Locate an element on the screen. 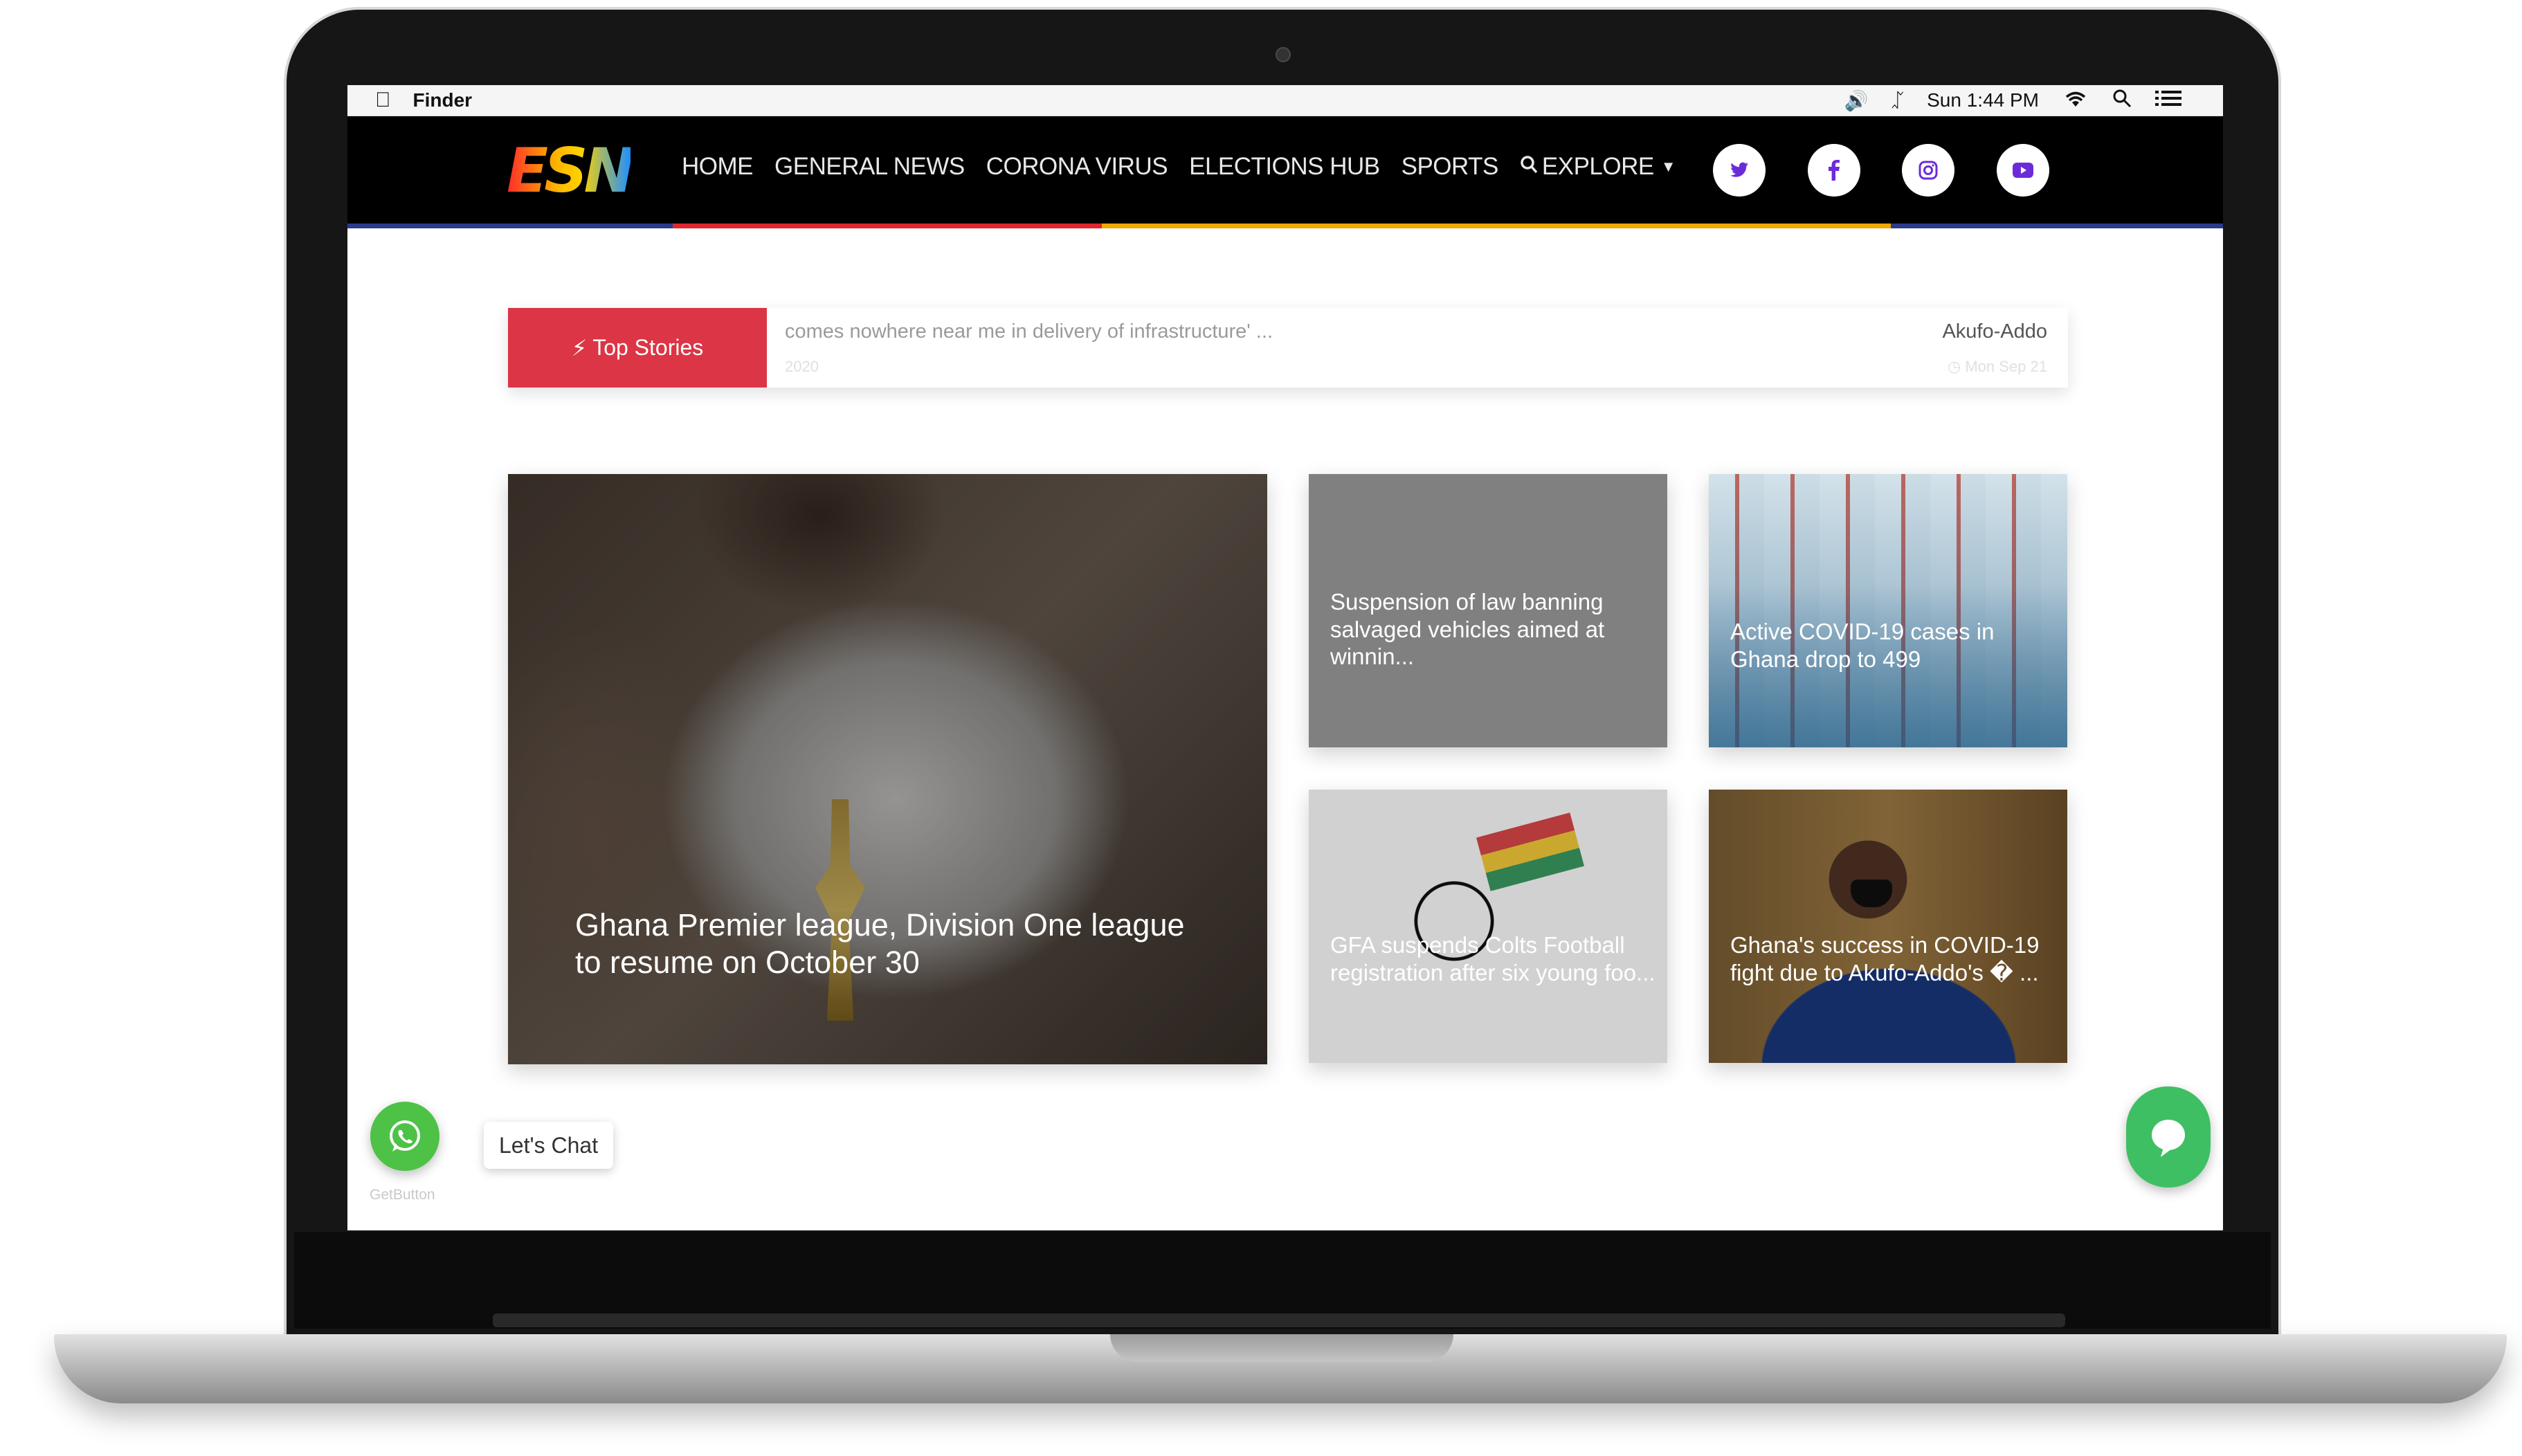 The width and height of the screenshot is (2522, 1456). nav-corona-virus: CORONA VIRUS is located at coordinates (1077, 167).